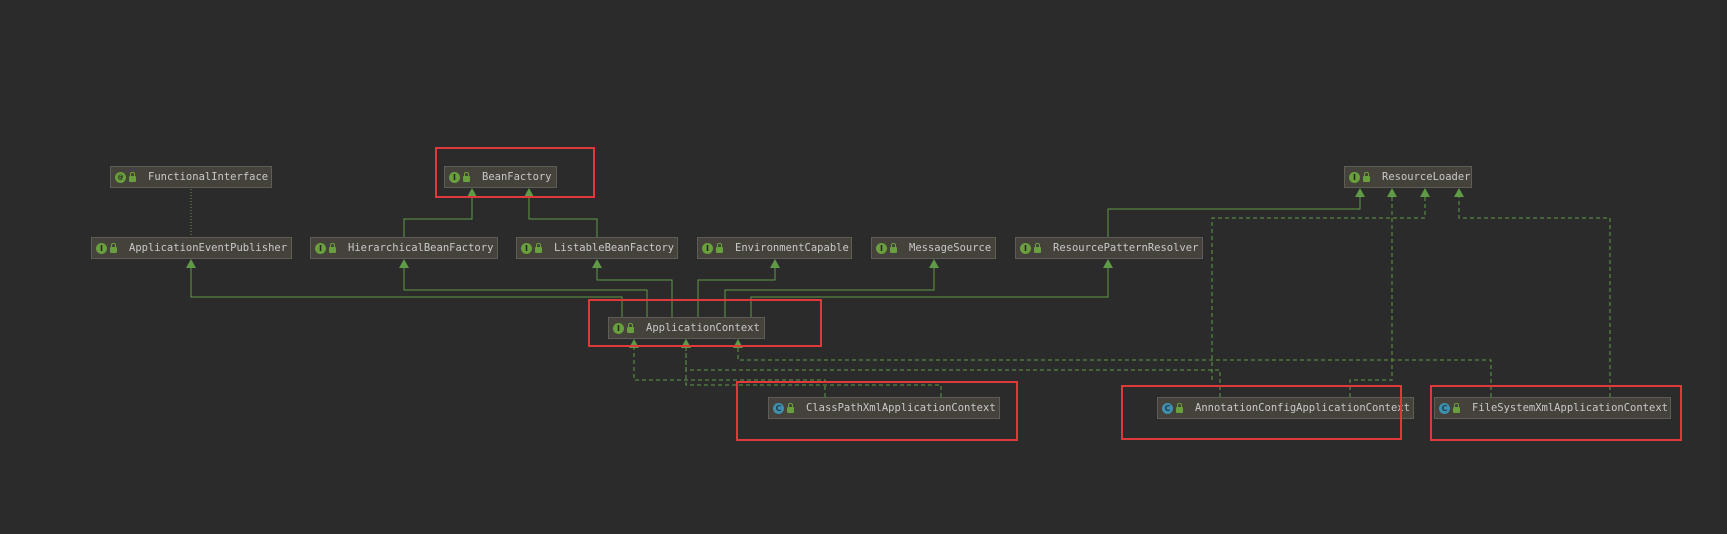 Image resolution: width=1727 pixels, height=534 pixels. What do you see at coordinates (950, 248) in the screenshot?
I see `node-label: MessageSource` at bounding box center [950, 248].